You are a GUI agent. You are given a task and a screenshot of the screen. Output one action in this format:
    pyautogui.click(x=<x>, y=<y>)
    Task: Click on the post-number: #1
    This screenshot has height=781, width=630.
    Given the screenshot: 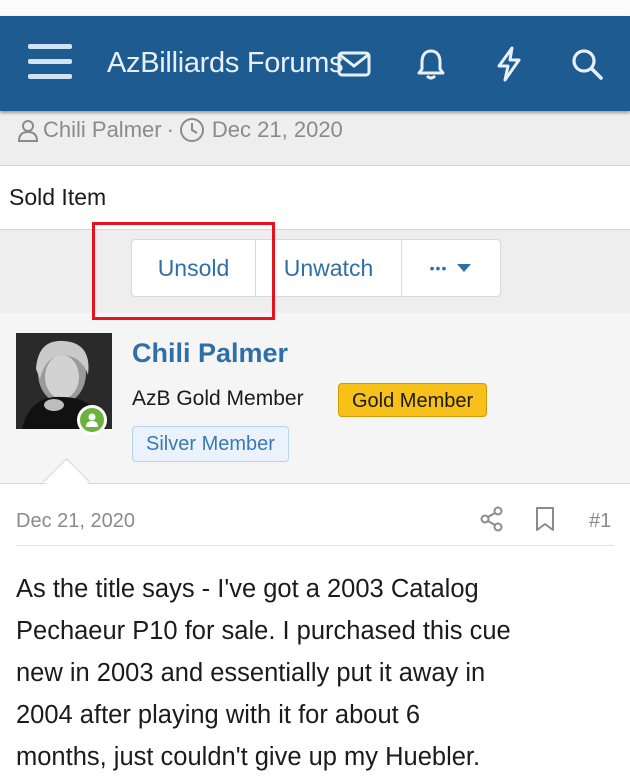 What is the action you would take?
    pyautogui.click(x=600, y=521)
    